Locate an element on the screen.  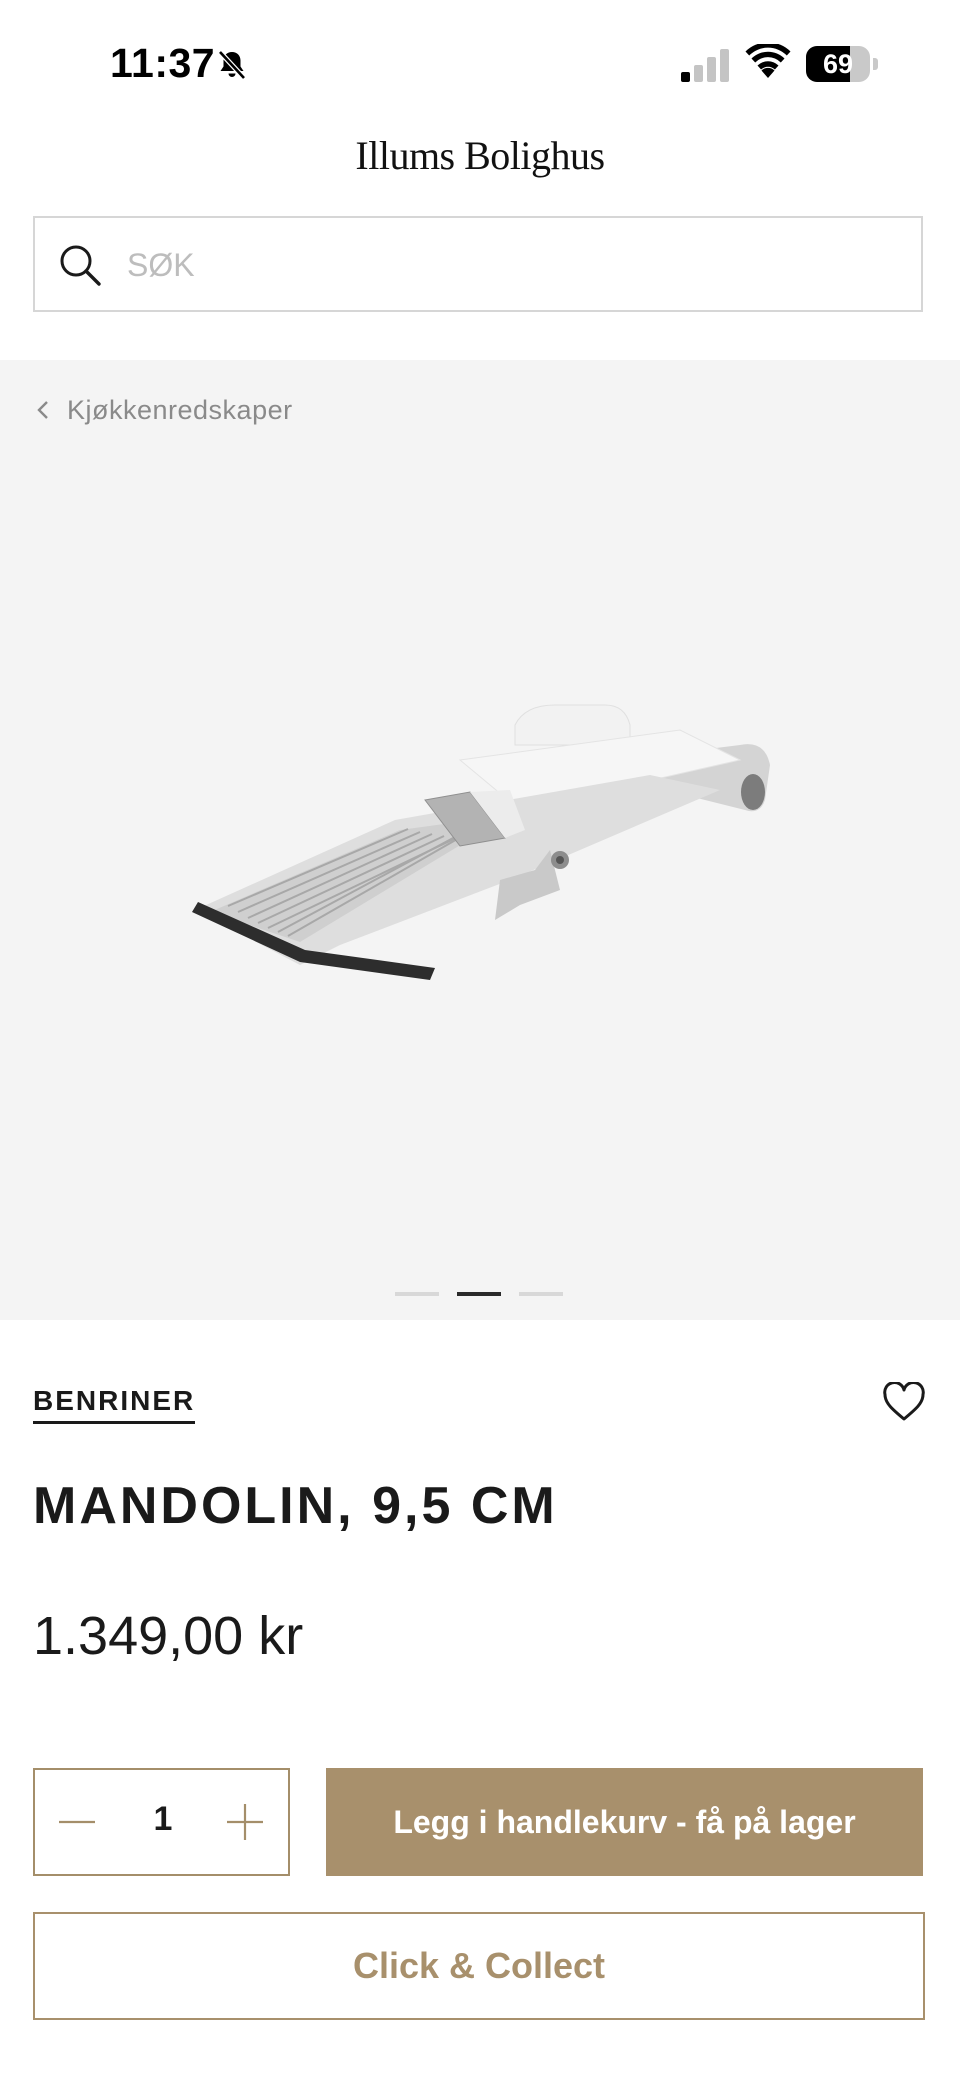
click-collect-button: Click & Collect is located at coordinates (479, 1966).